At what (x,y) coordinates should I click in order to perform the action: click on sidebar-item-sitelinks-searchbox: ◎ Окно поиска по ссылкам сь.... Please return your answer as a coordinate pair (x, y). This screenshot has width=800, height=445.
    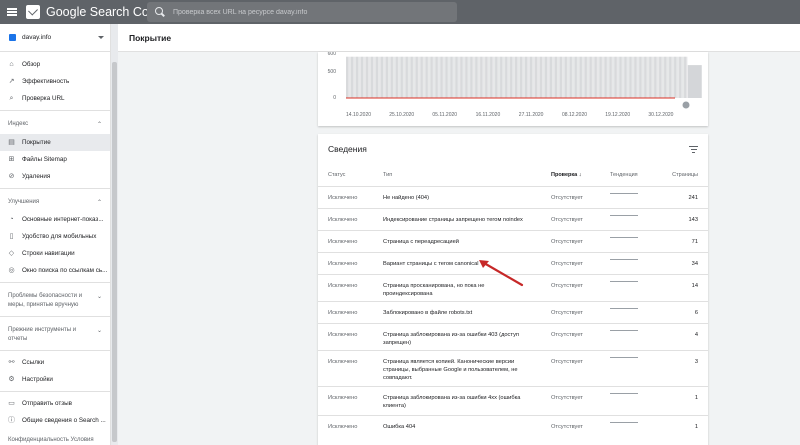
    Looking at the image, I should click on (55, 270).